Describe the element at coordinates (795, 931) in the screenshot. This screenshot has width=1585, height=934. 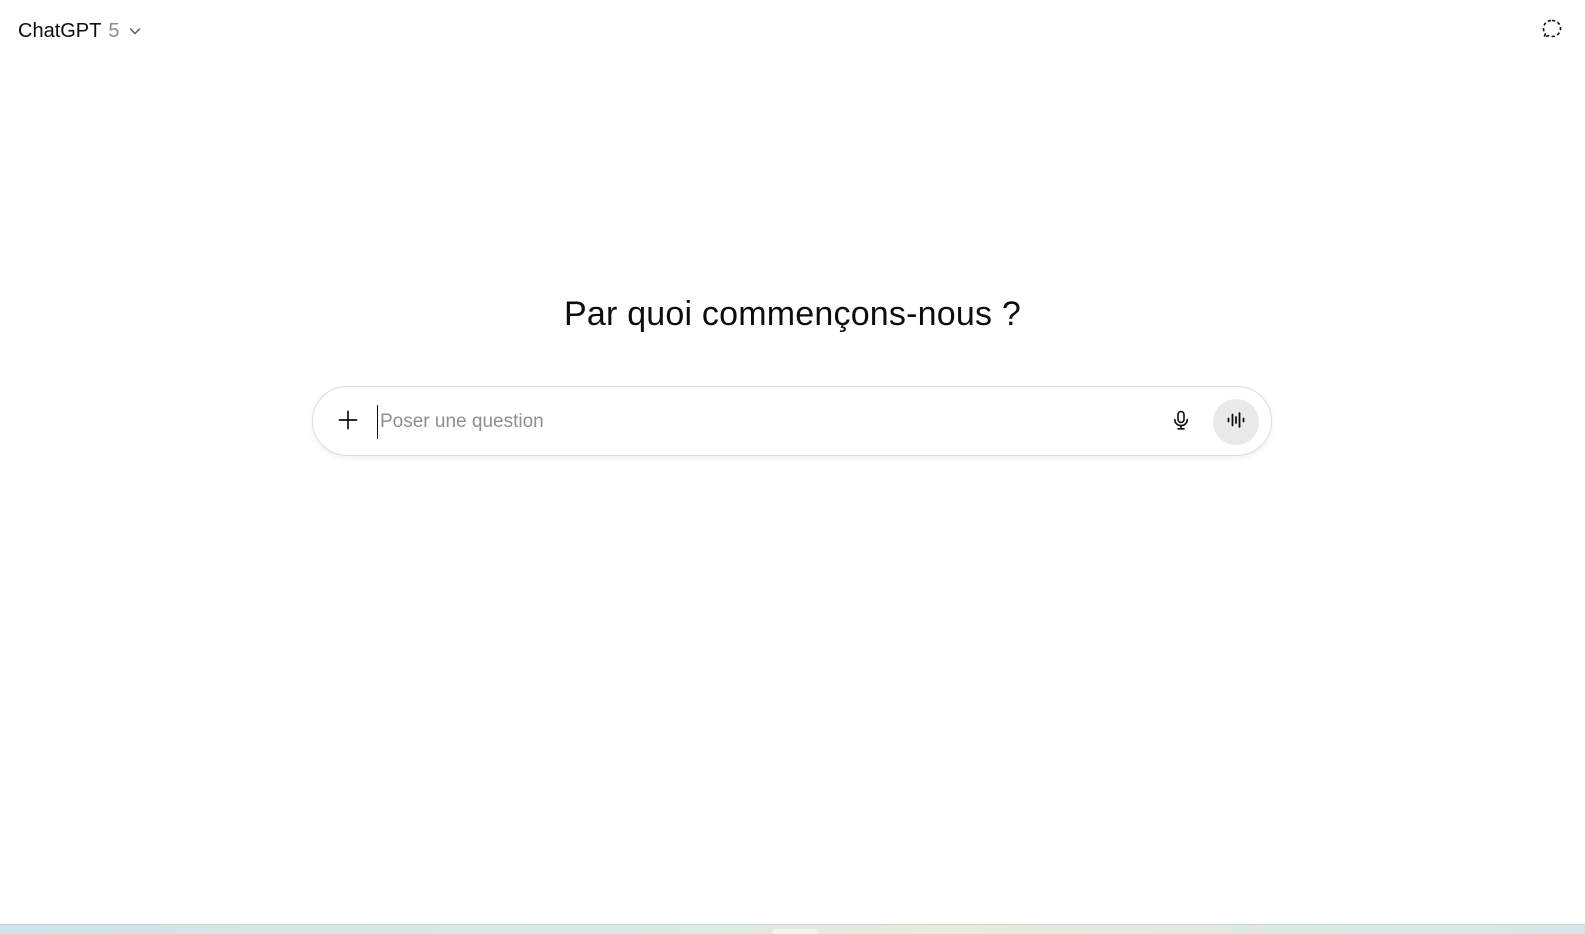
I see `taskbar-tab` at that location.